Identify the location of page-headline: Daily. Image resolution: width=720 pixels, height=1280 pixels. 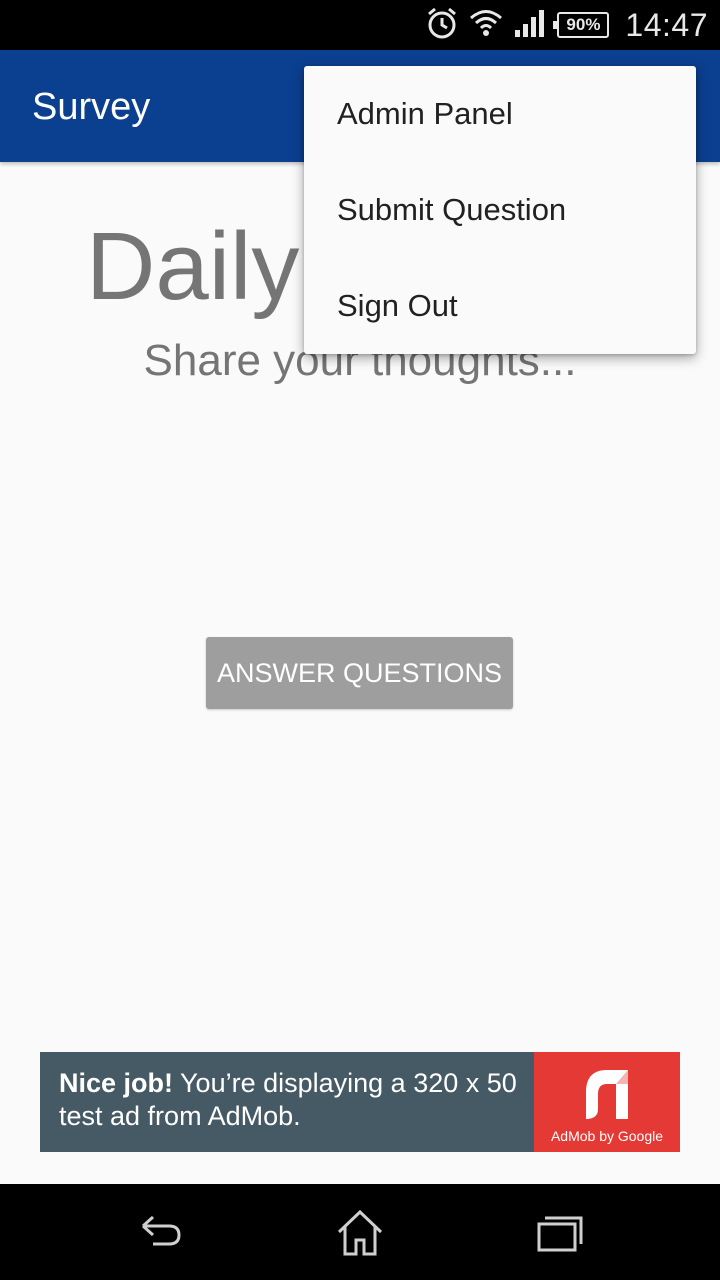
(193, 266).